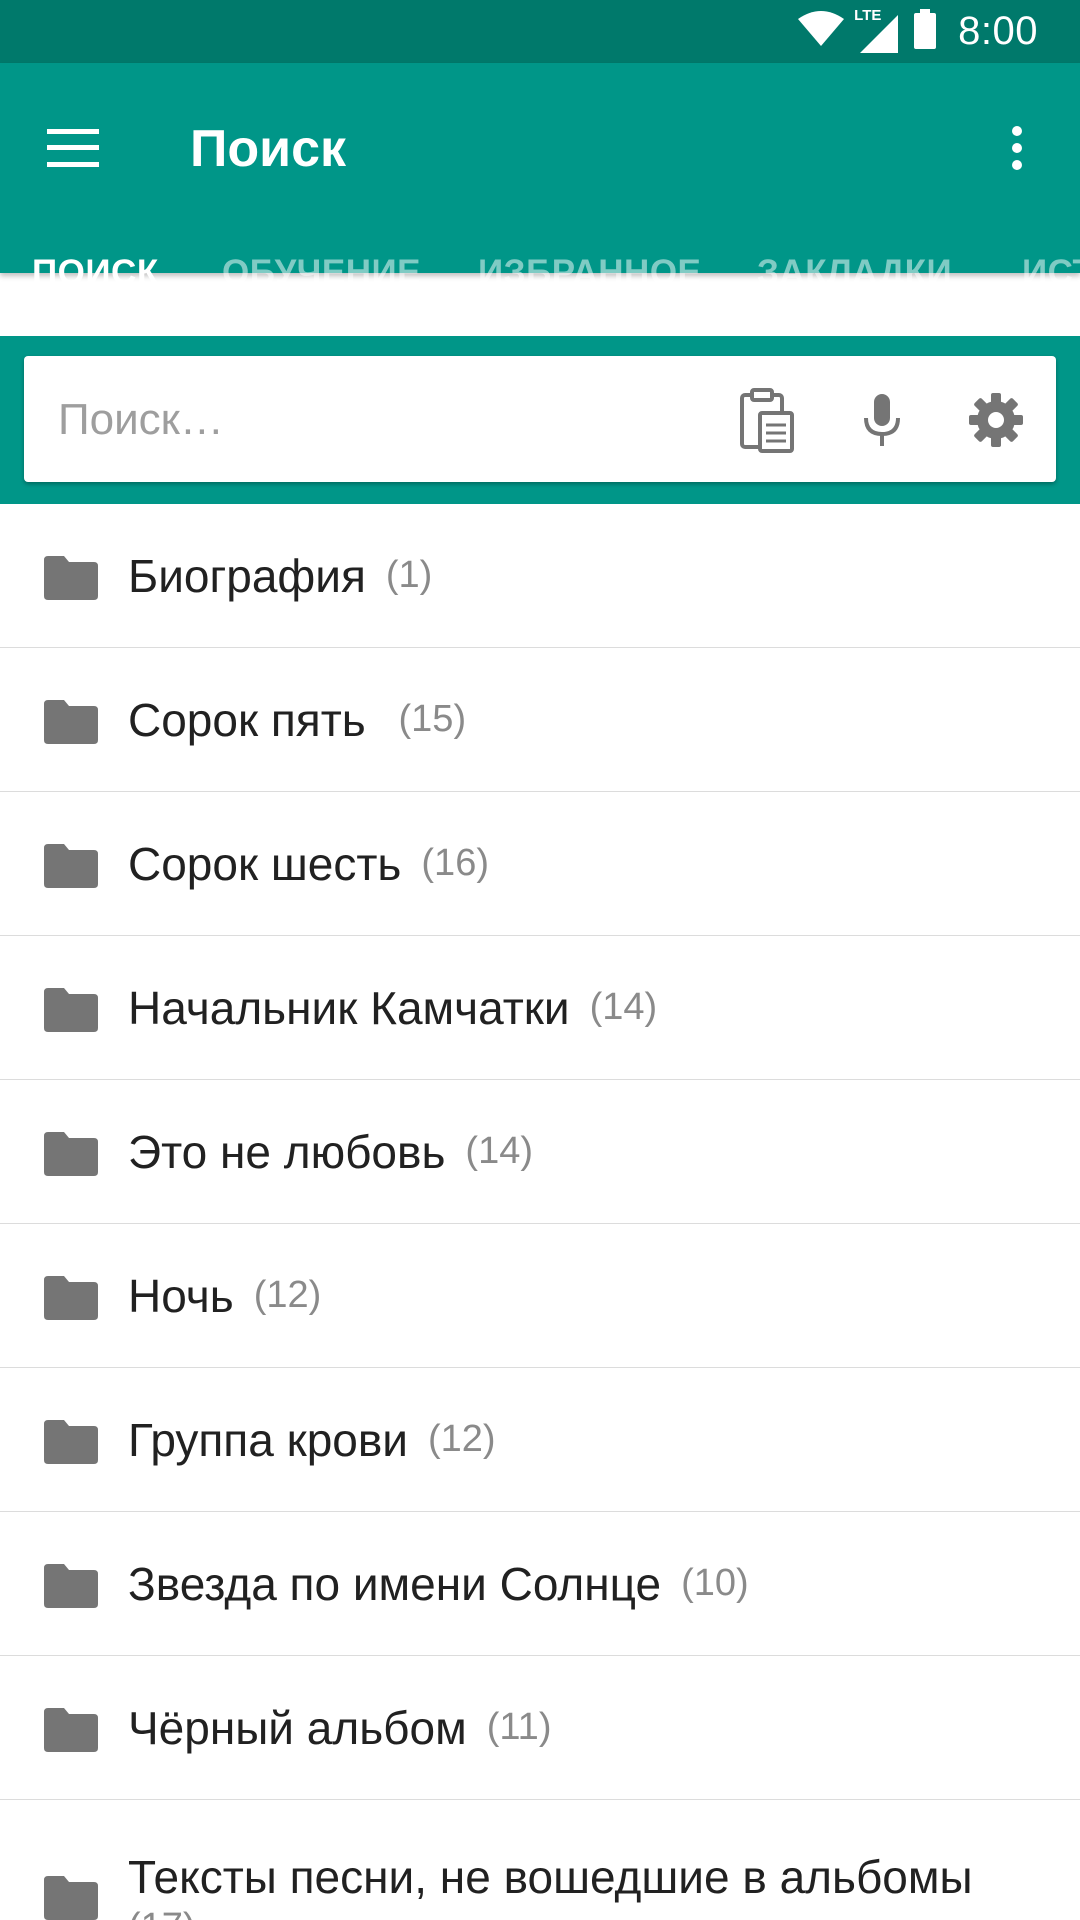  What do you see at coordinates (162, 1913) in the screenshot?
I see `item-count: (17)` at bounding box center [162, 1913].